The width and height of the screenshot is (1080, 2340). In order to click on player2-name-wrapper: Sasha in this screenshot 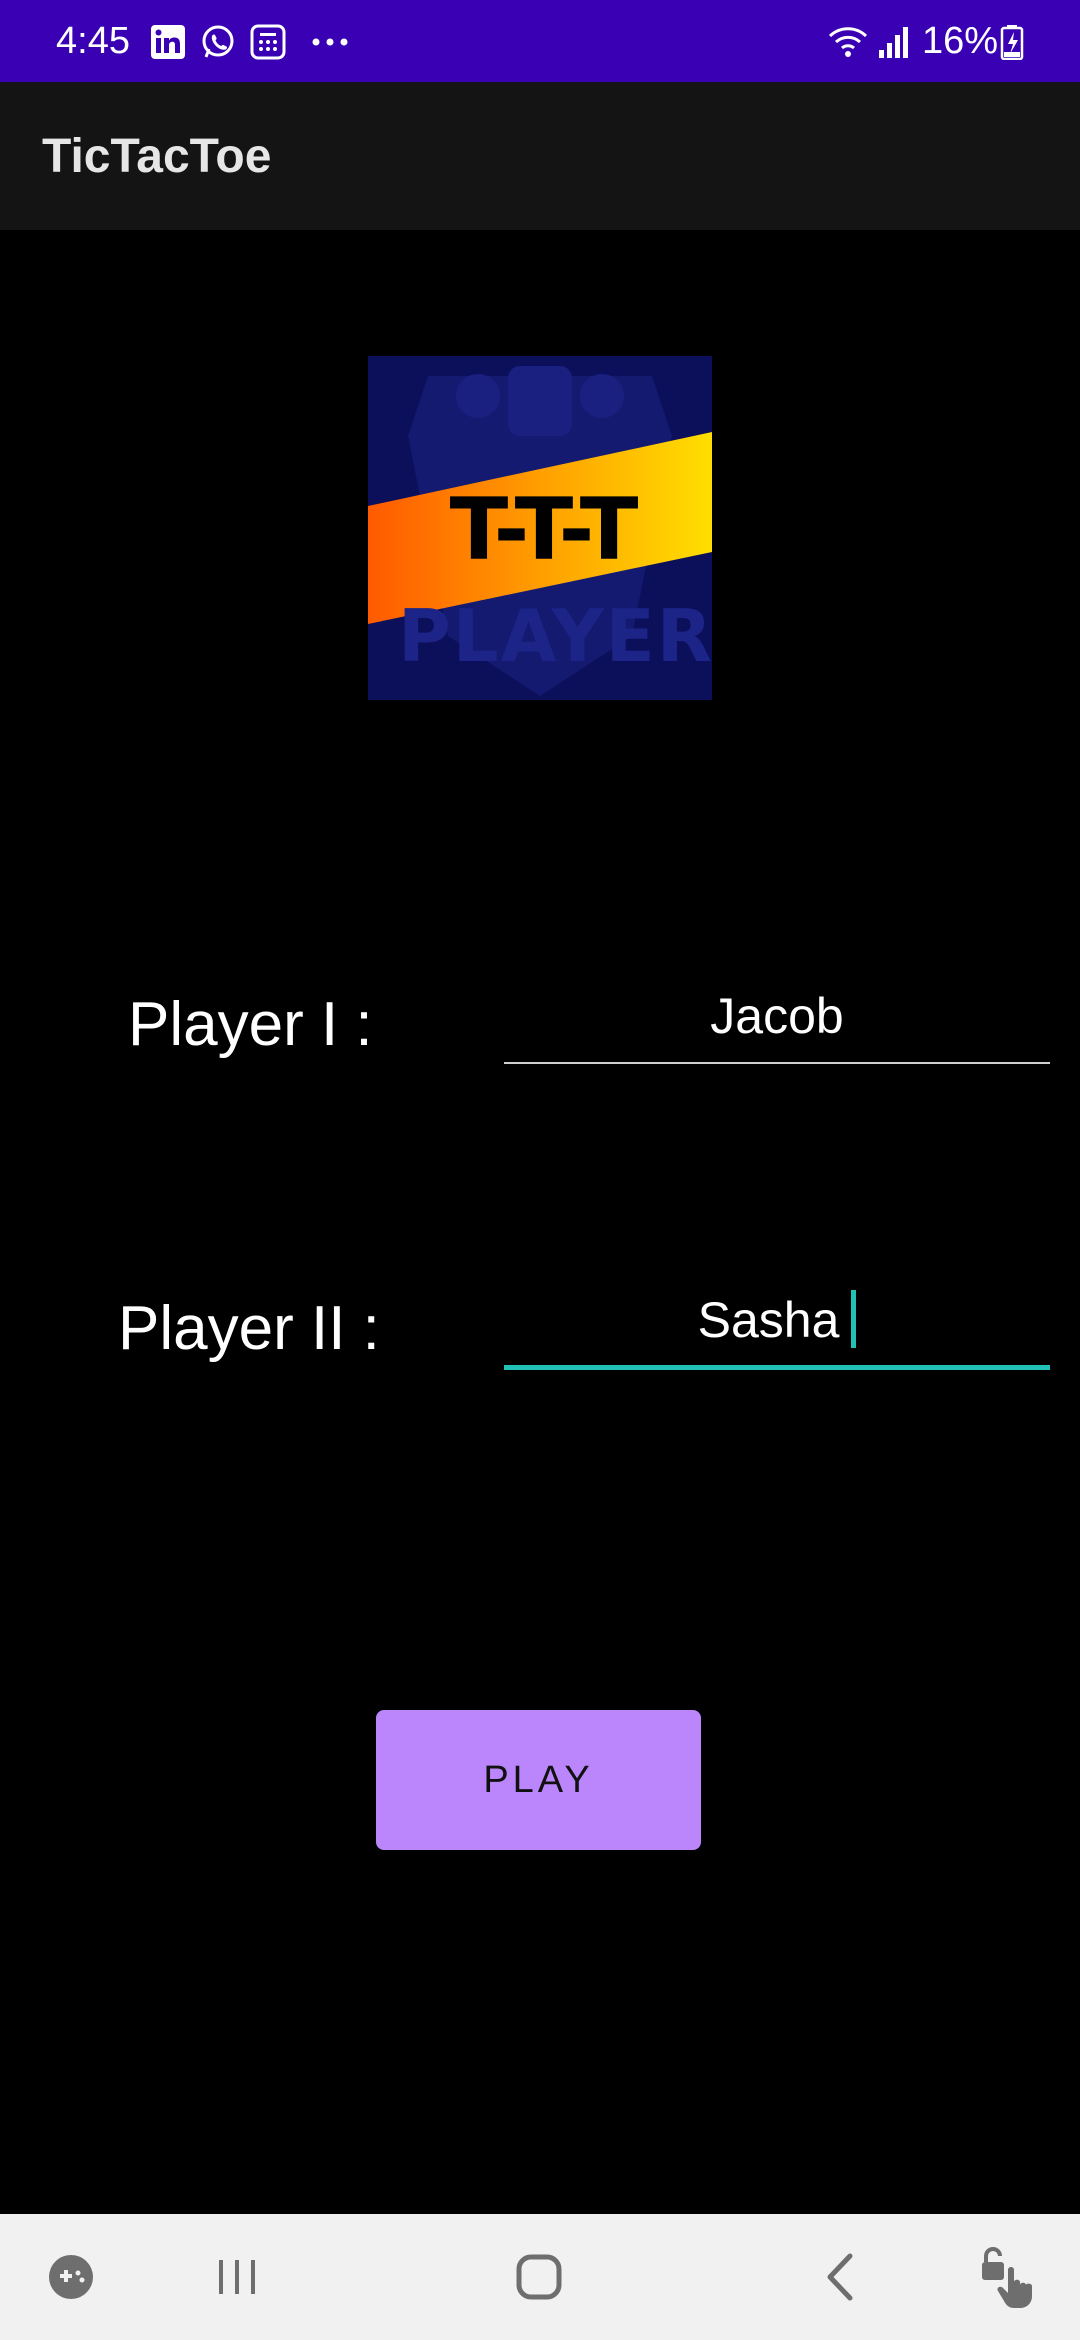, I will do `click(777, 1320)`.